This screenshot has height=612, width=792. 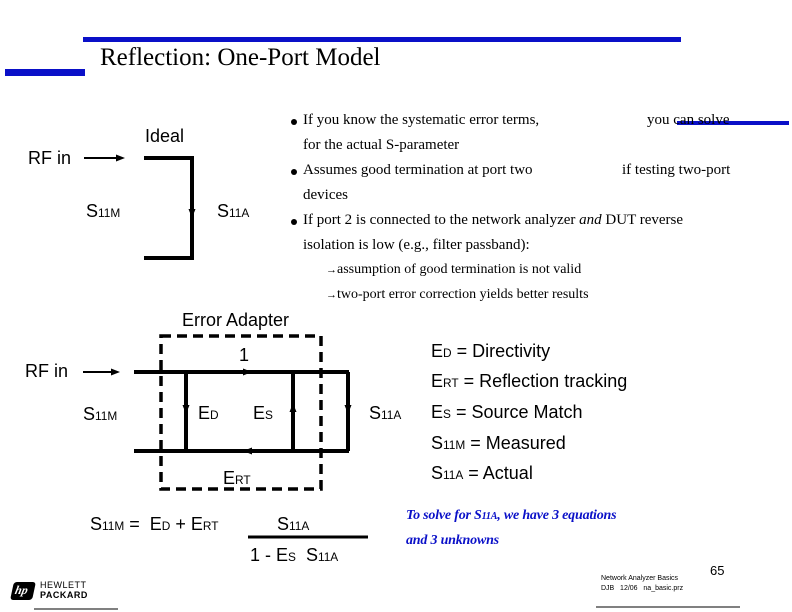 What do you see at coordinates (515, 443) in the screenshot?
I see `legend-description: = Measured` at bounding box center [515, 443].